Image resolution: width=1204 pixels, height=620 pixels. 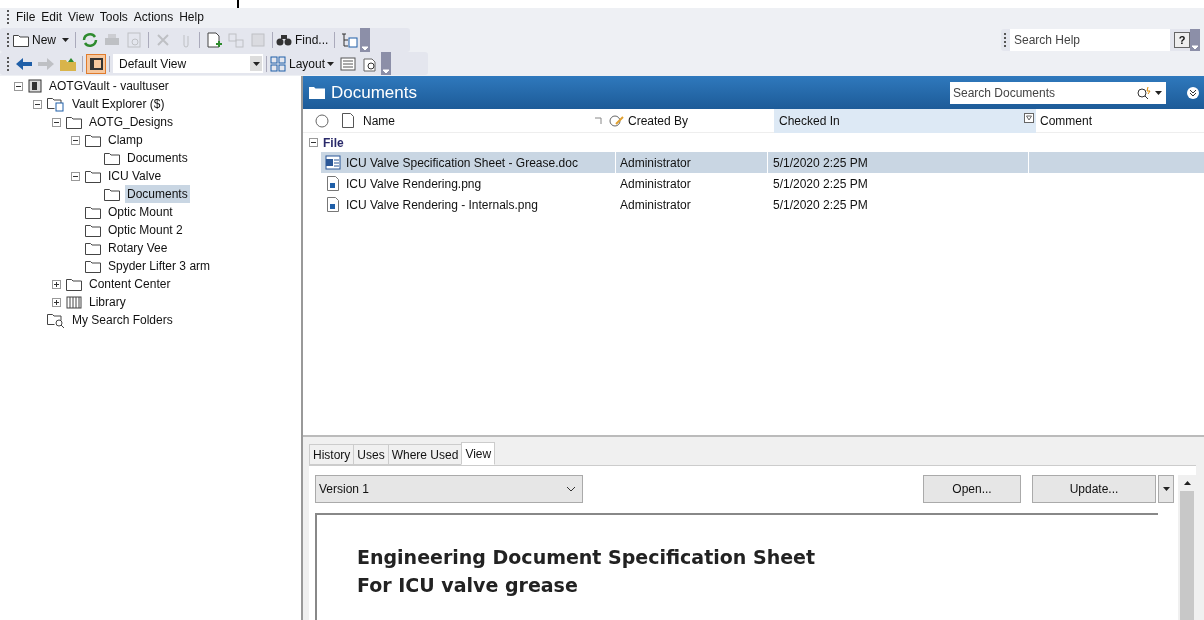 I want to click on menu-item: Tools, so click(x=113, y=17).